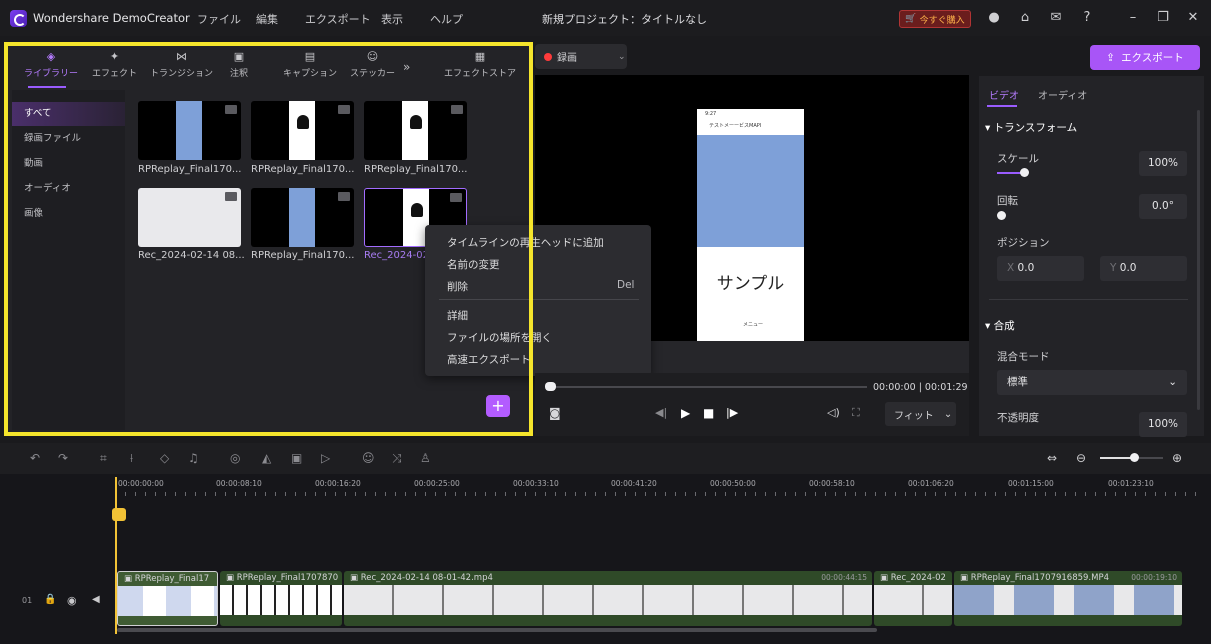  What do you see at coordinates (733, 483) in the screenshot?
I see `ruler-label: 00:00:50:00` at bounding box center [733, 483].